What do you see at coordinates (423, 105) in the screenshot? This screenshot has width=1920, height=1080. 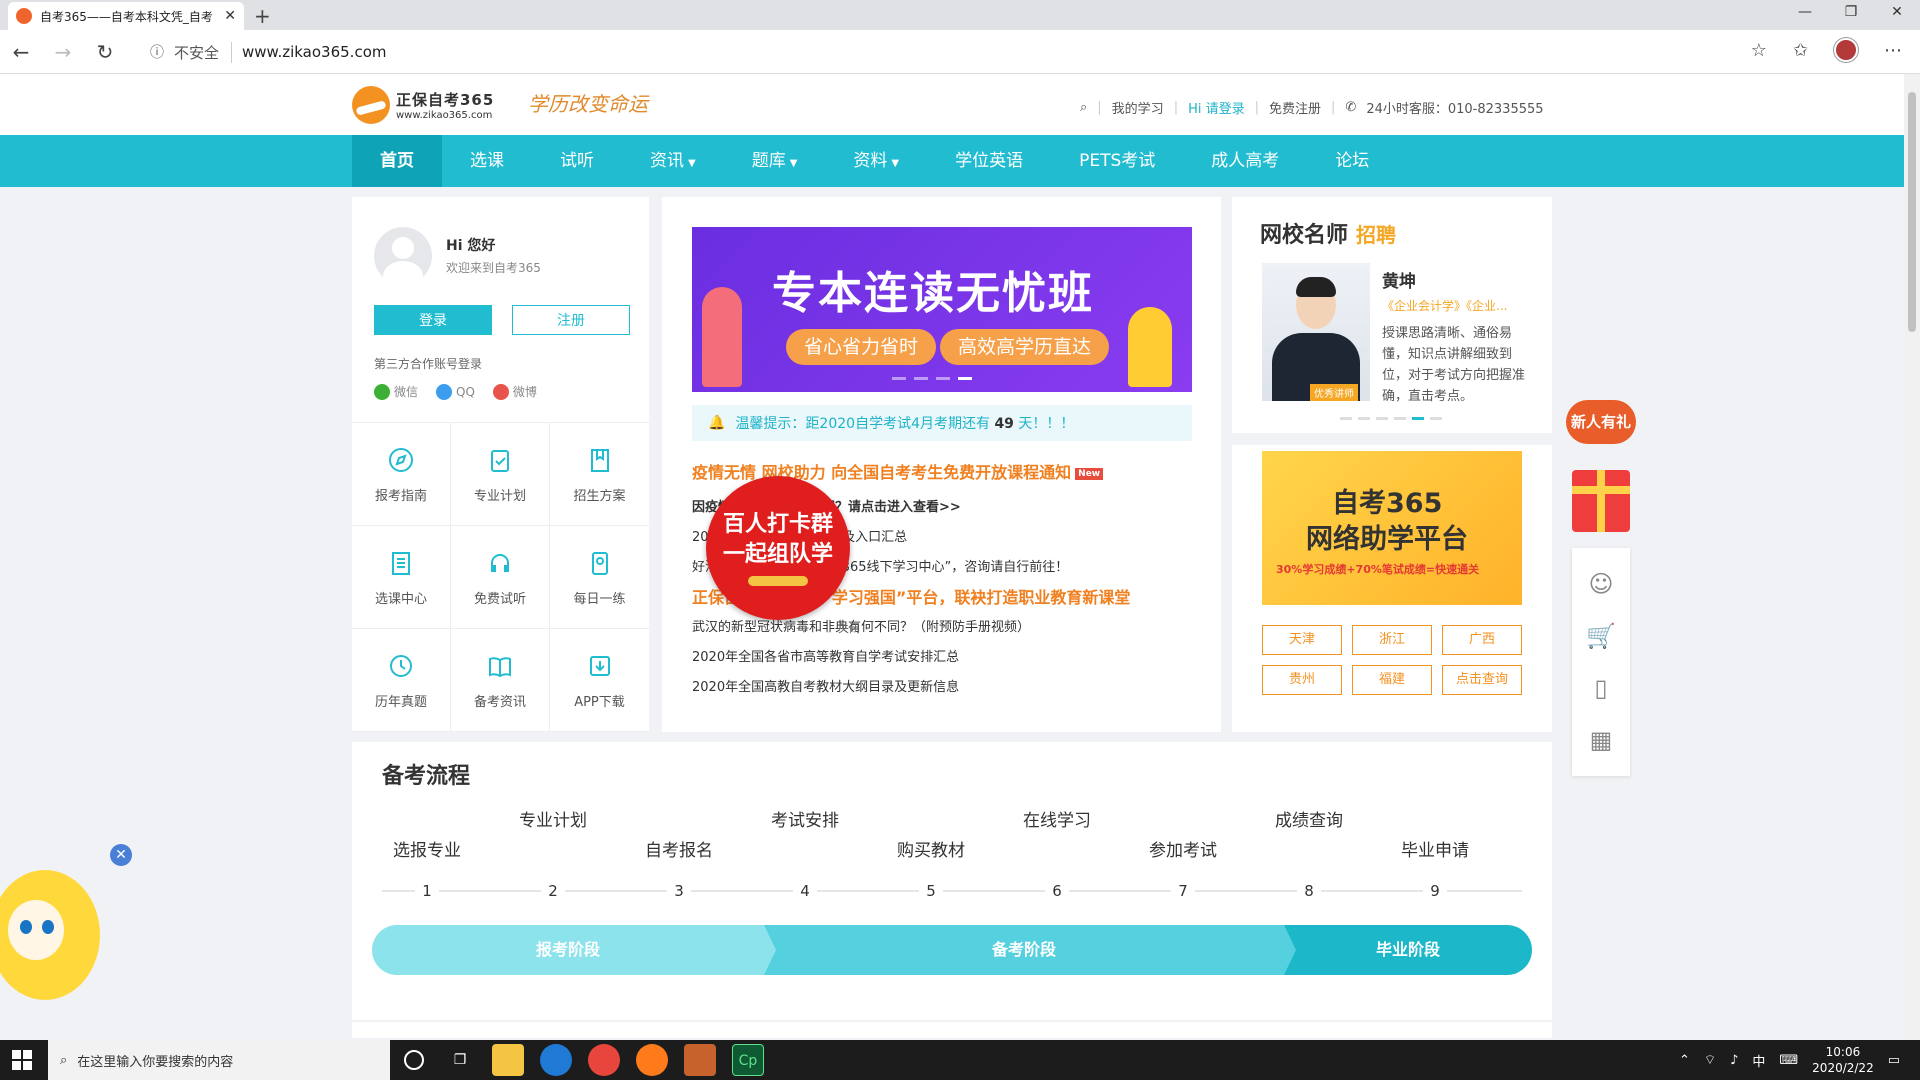 I see `site-logo: 正保自考365 www.zikao365.com` at bounding box center [423, 105].